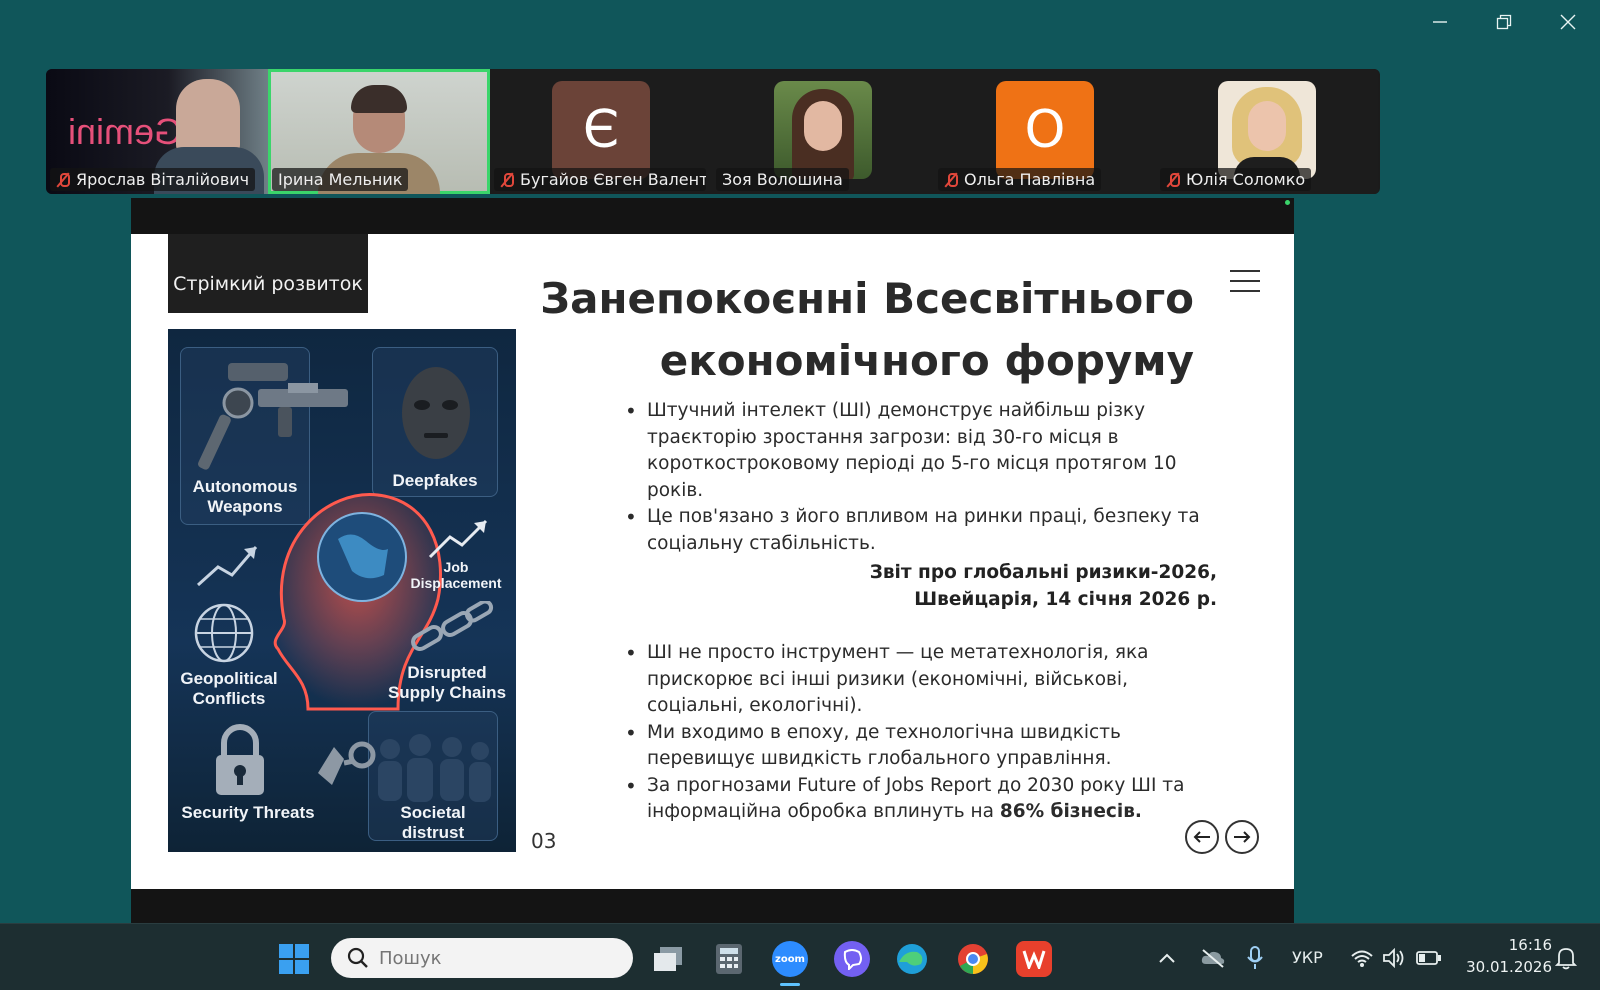  I want to click on task-view-button, so click(668, 959).